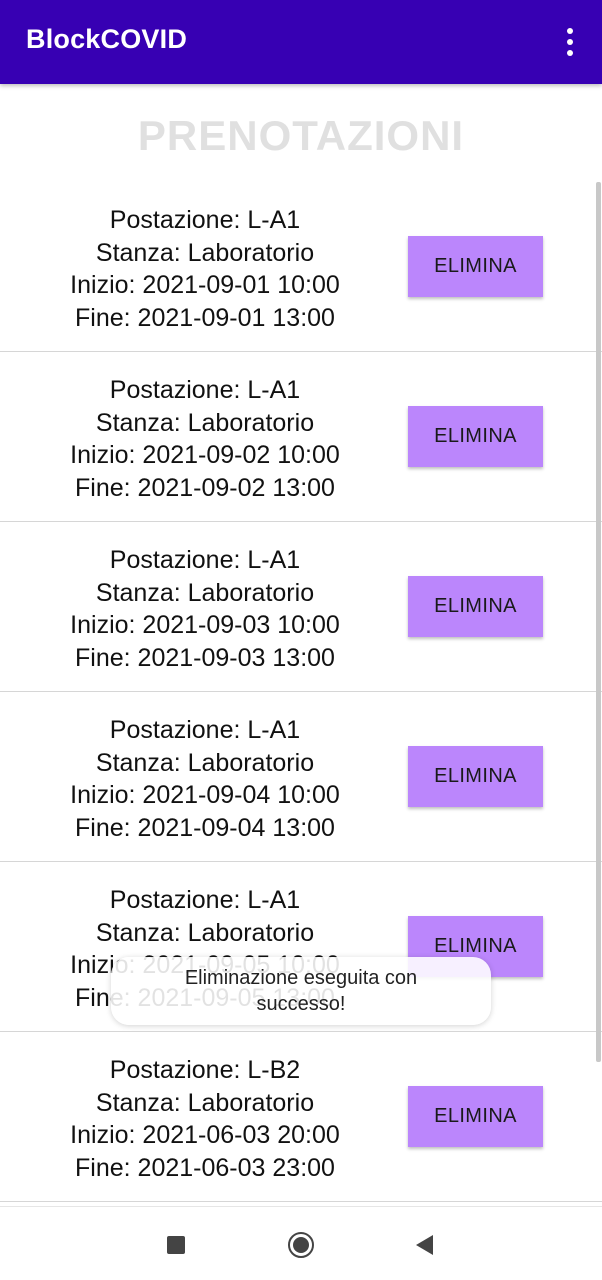 The image size is (602, 1280). Describe the element at coordinates (205, 1167) in the screenshot. I see `booking-end: Fine: 2021-06-03 23:00` at that location.